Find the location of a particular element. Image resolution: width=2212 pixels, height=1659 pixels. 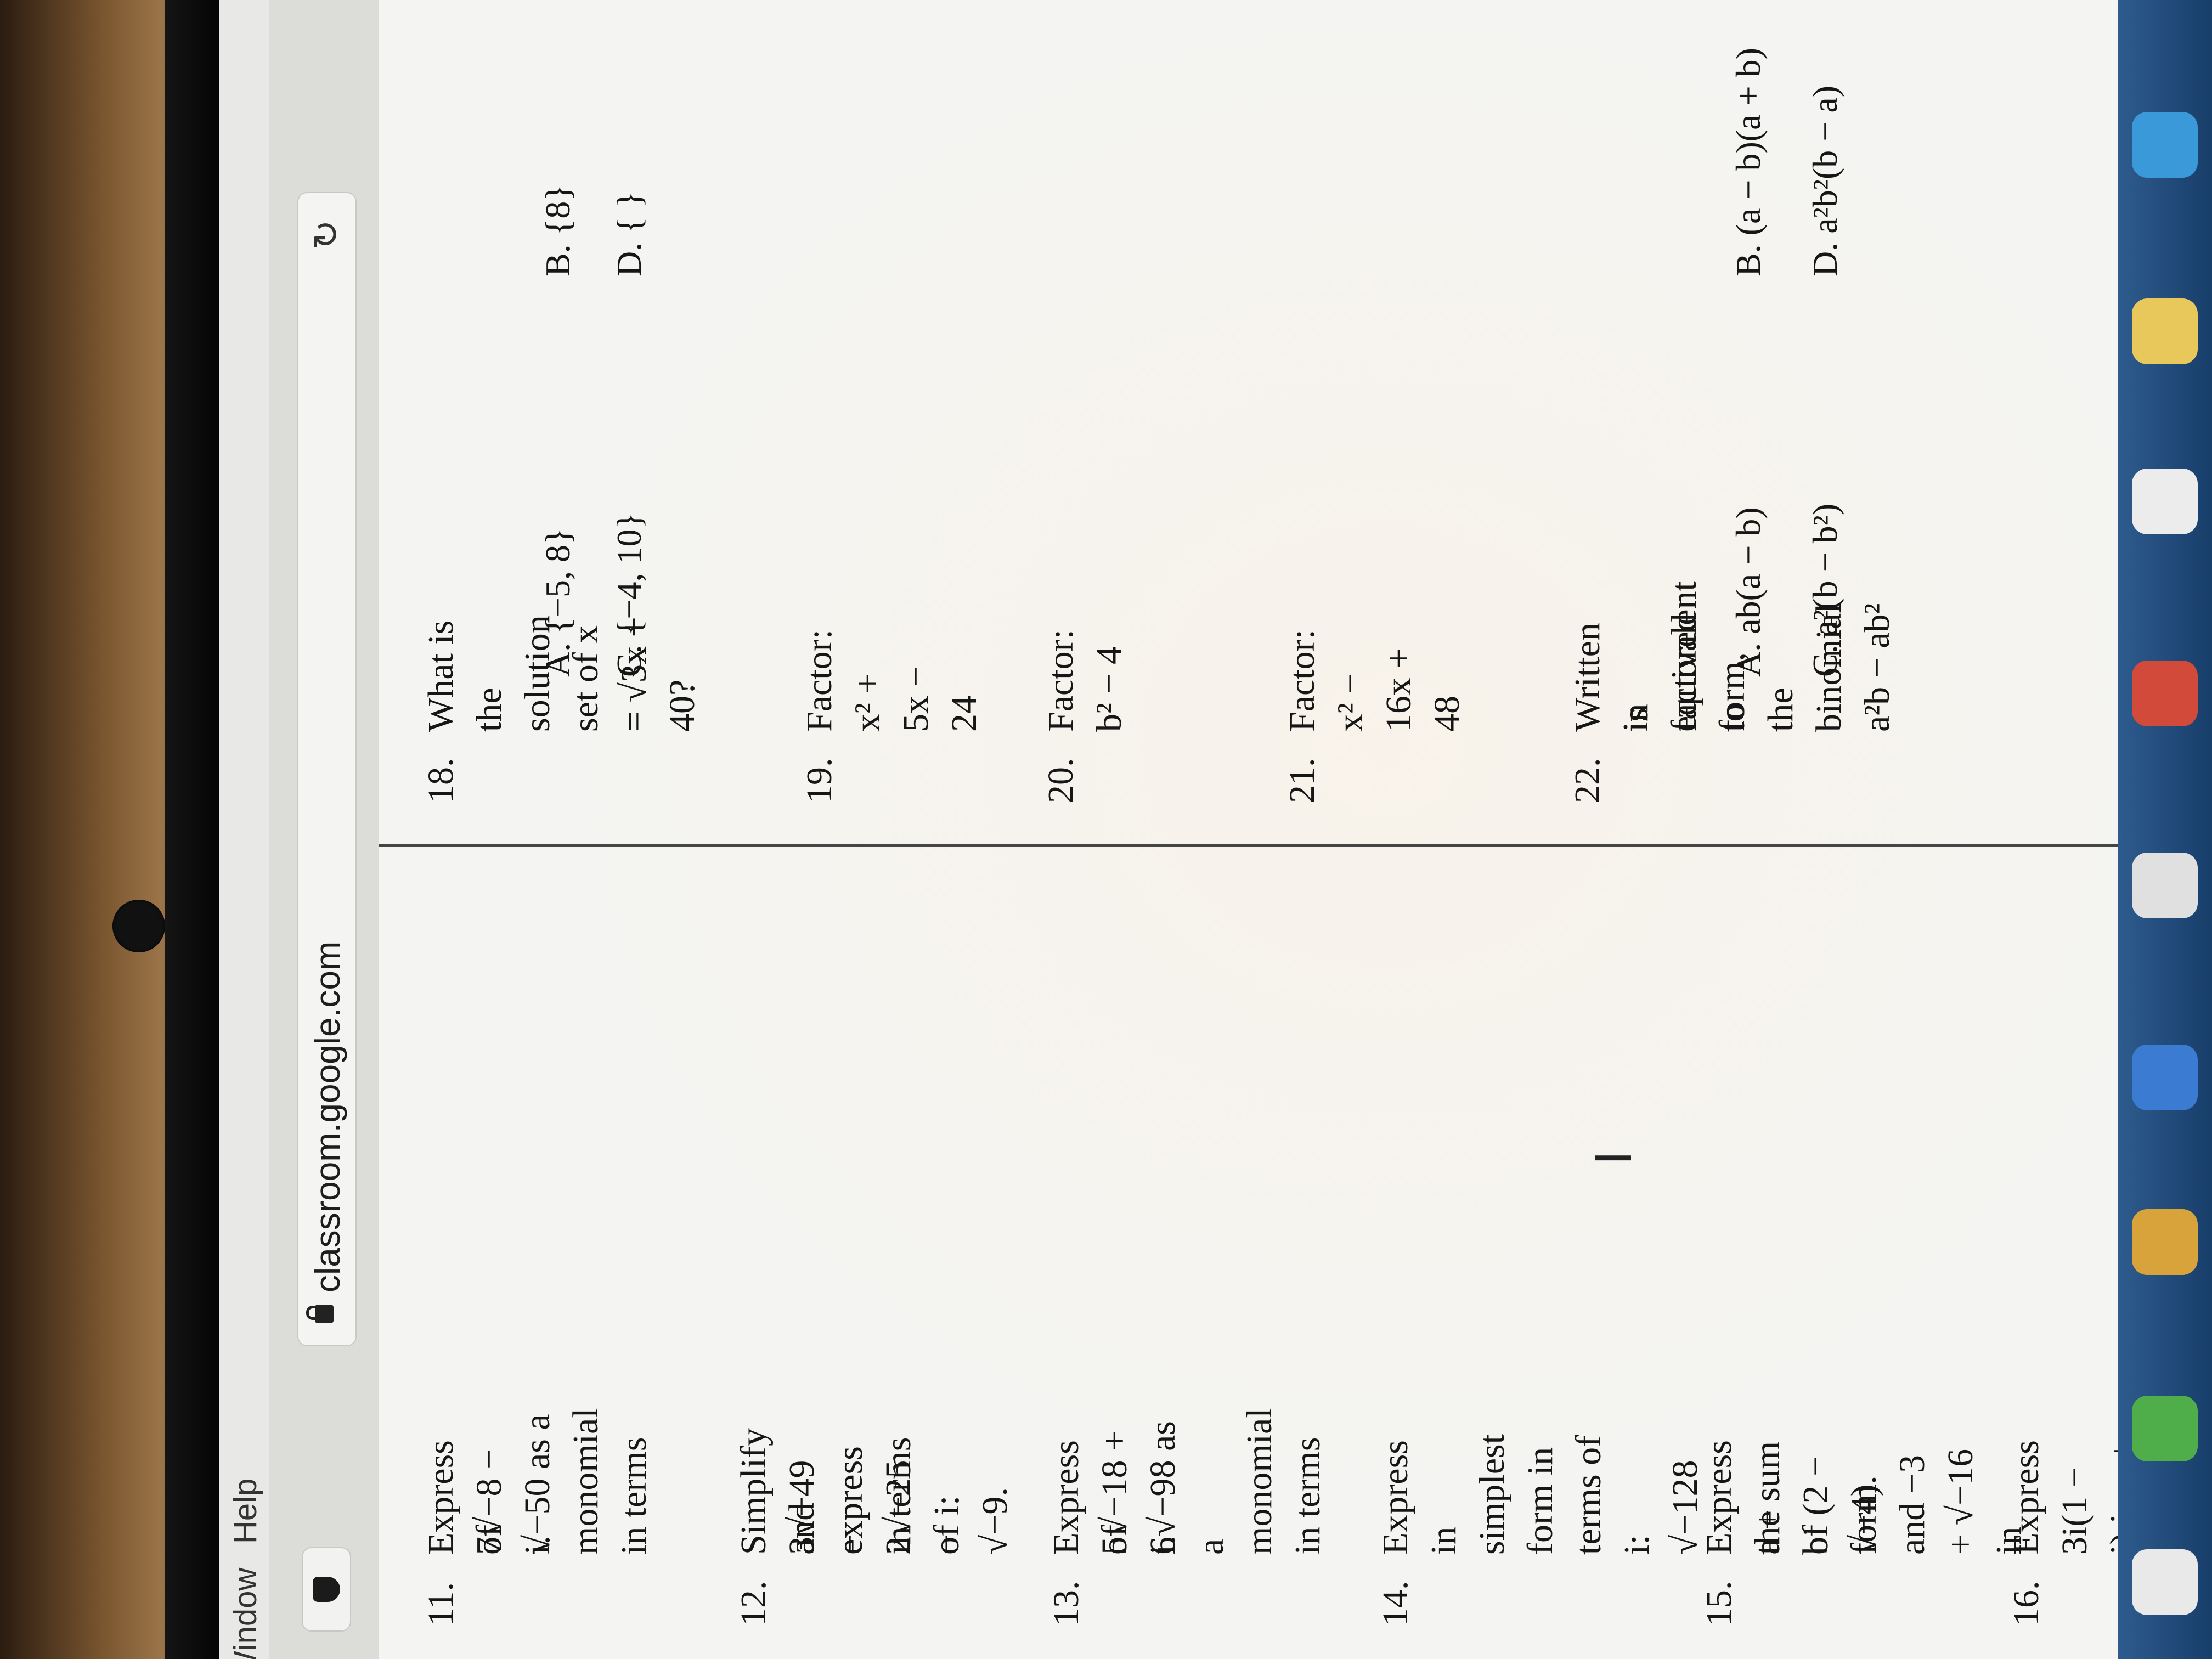

text-cursor-icon: I is located at coordinates (1614, 1157).